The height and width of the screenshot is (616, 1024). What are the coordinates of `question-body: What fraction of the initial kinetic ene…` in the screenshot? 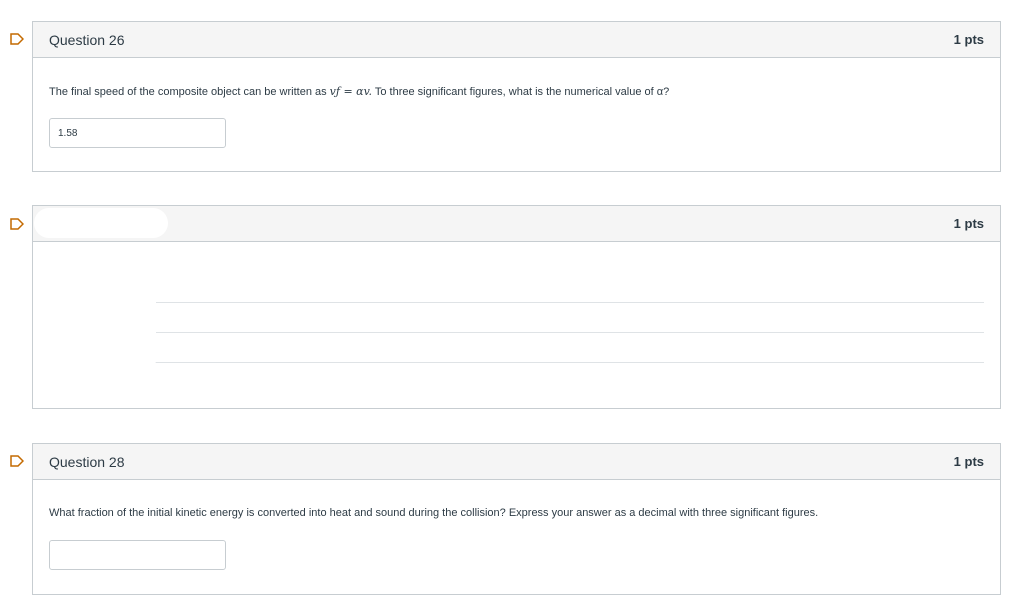 It's located at (516, 538).